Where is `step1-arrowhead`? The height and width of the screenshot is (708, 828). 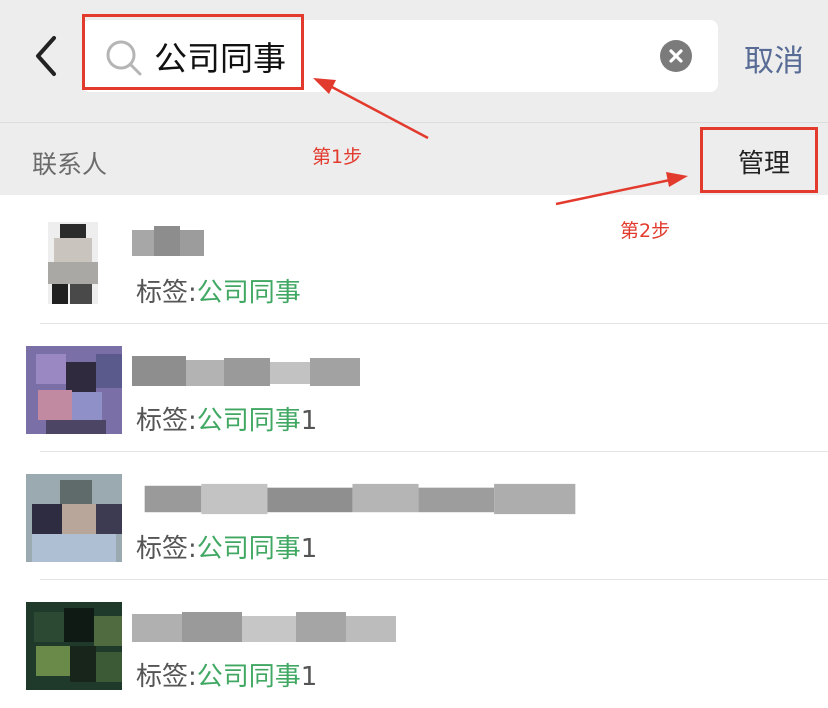
step1-arrowhead is located at coordinates (324, 86).